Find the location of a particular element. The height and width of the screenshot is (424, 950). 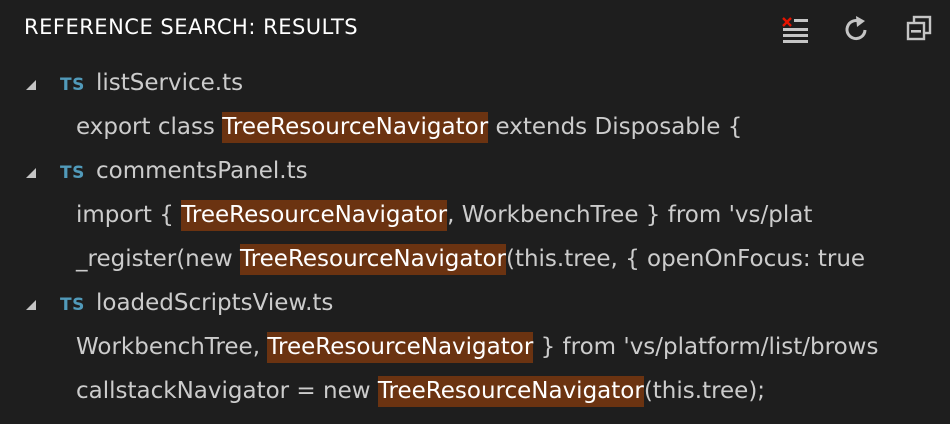

file-row-commentspanel: TS commentsPanel.ts is located at coordinates (475, 174).